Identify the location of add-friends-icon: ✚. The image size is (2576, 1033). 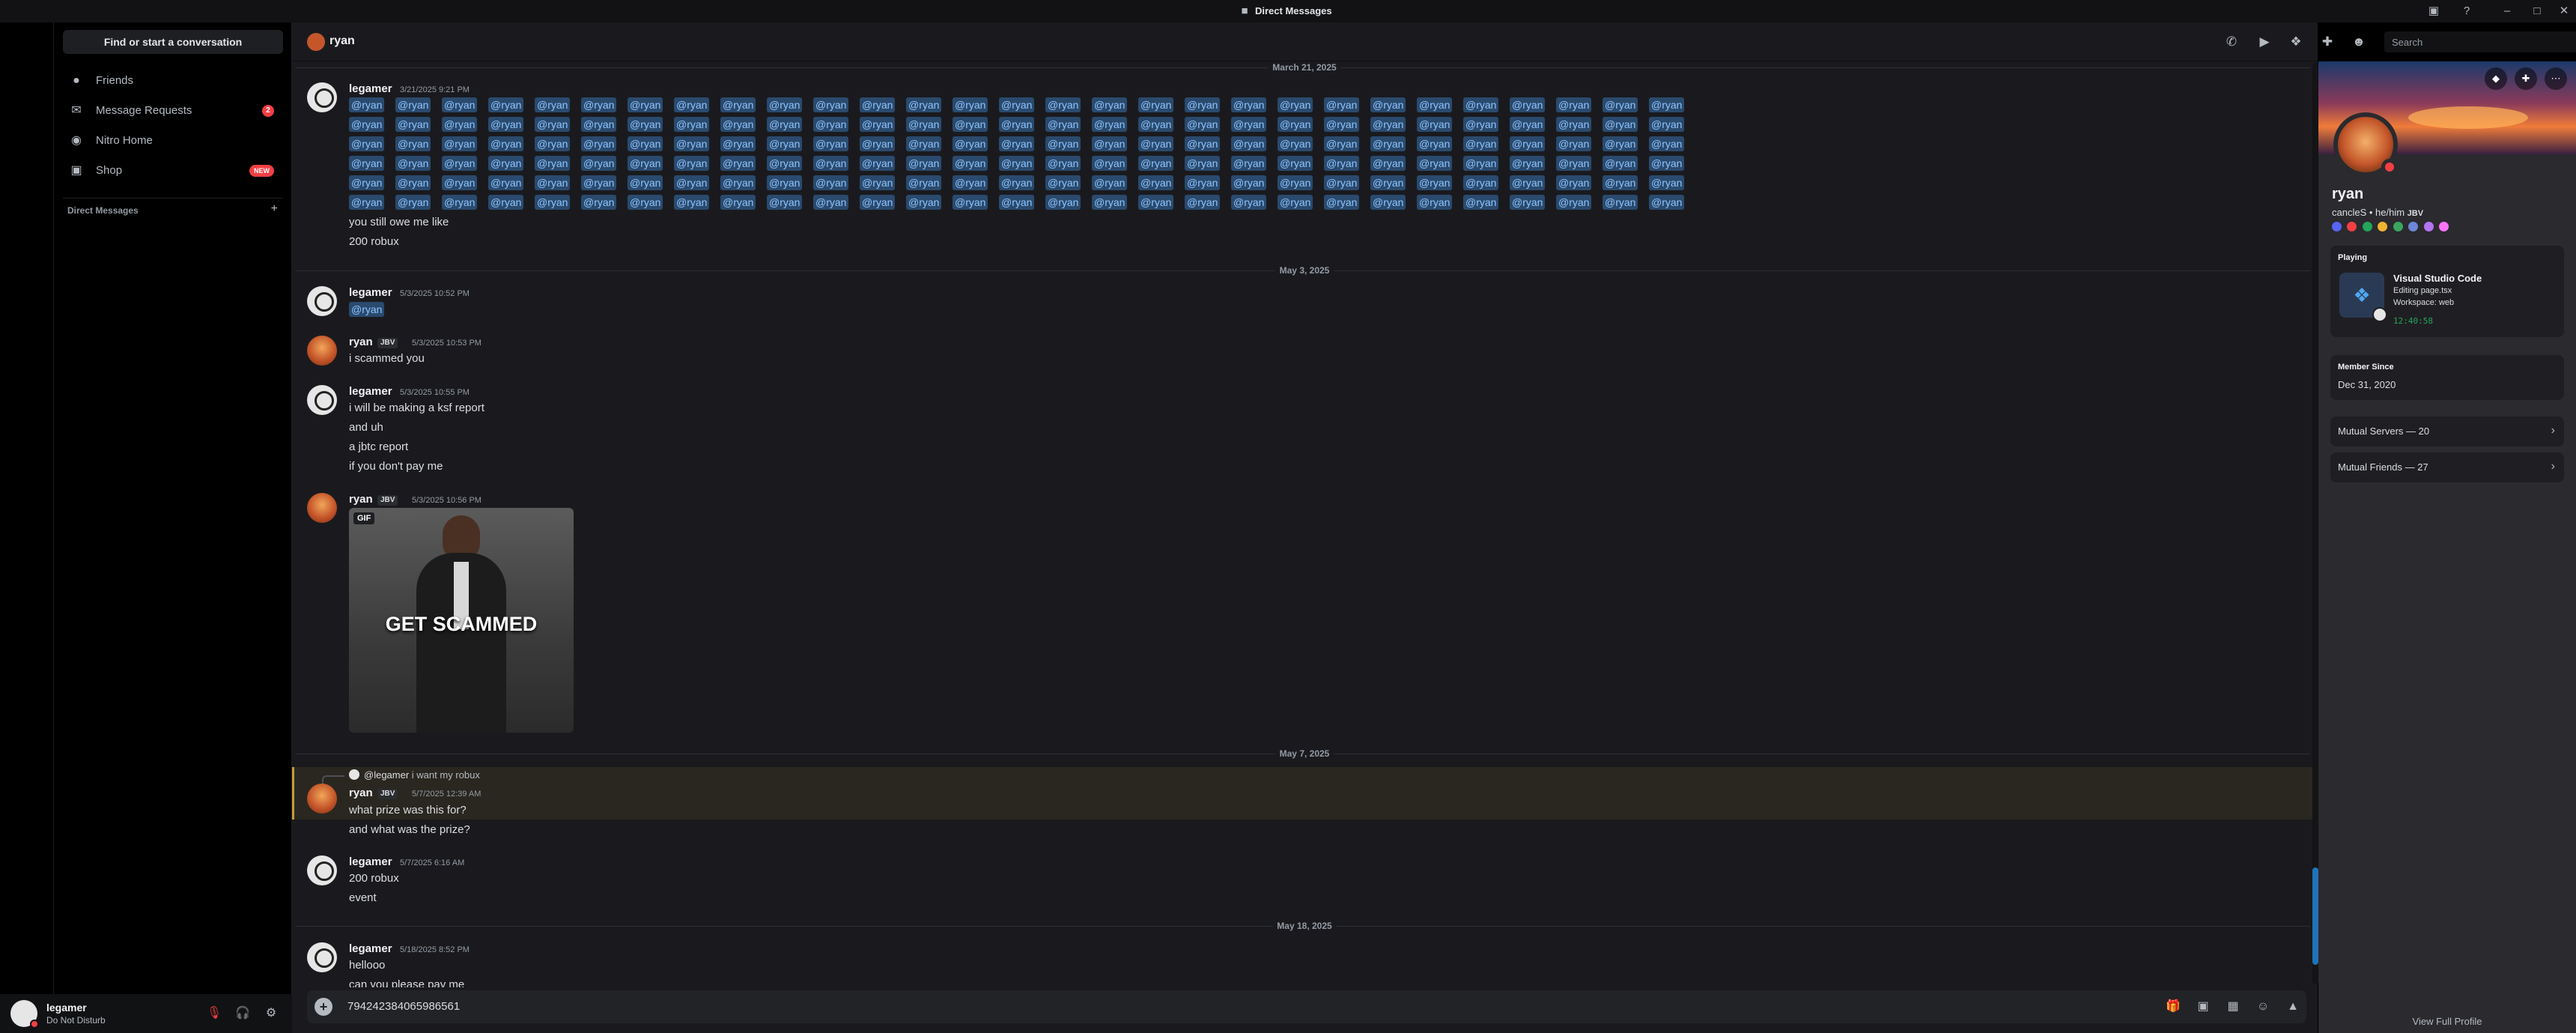
(2327, 42).